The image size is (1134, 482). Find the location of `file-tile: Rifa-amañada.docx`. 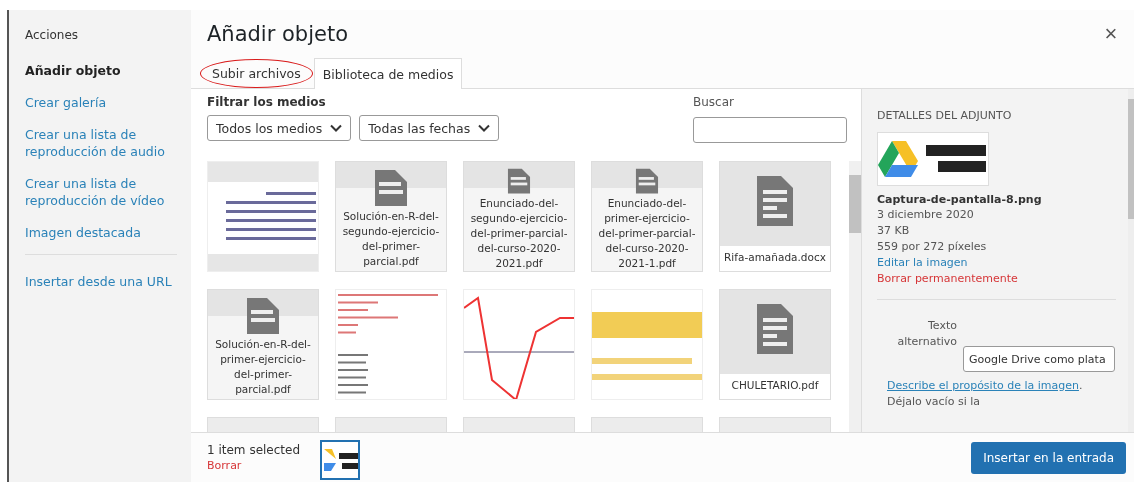

file-tile: Rifa-amañada.docx is located at coordinates (775, 216).